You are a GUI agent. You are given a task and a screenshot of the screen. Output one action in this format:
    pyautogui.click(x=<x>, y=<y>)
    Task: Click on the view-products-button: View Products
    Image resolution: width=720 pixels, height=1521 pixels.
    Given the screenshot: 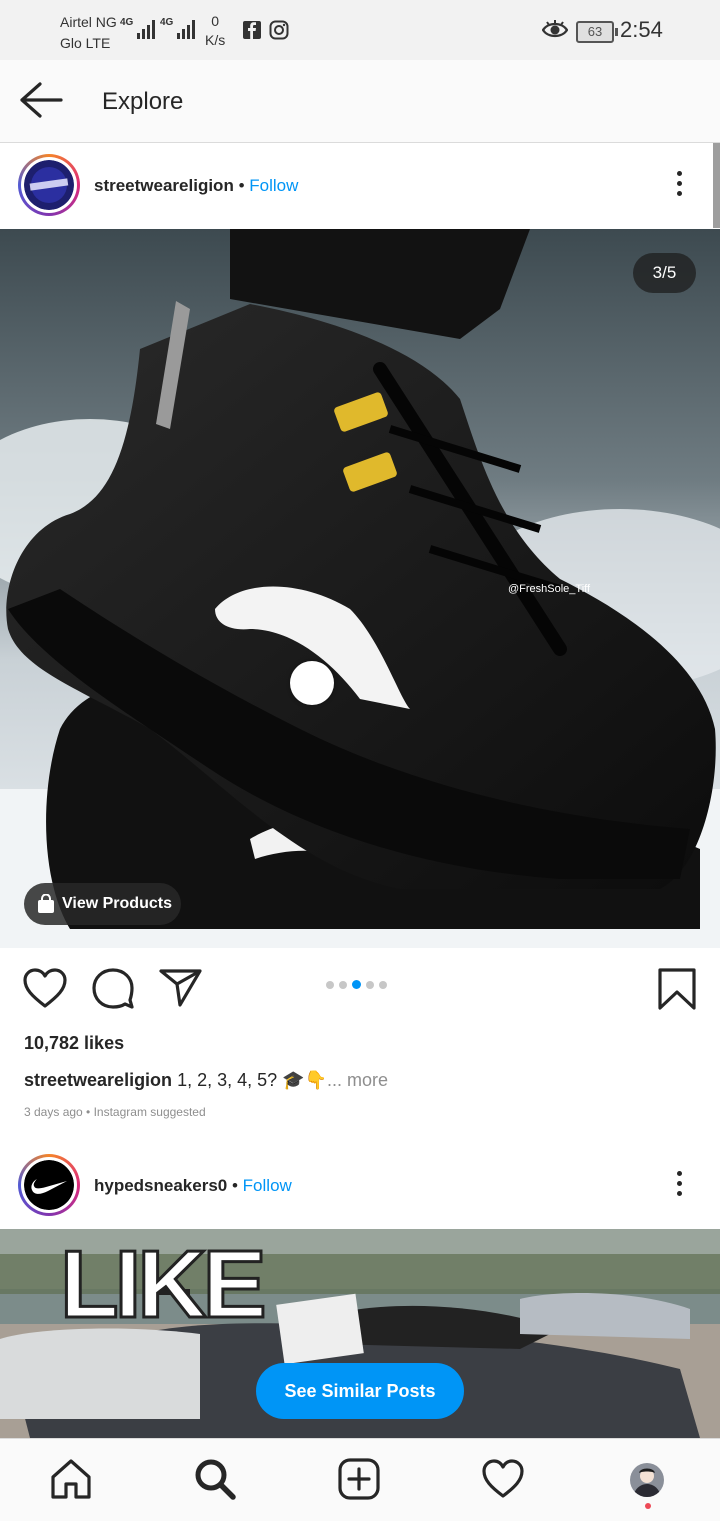 What is the action you would take?
    pyautogui.click(x=102, y=904)
    